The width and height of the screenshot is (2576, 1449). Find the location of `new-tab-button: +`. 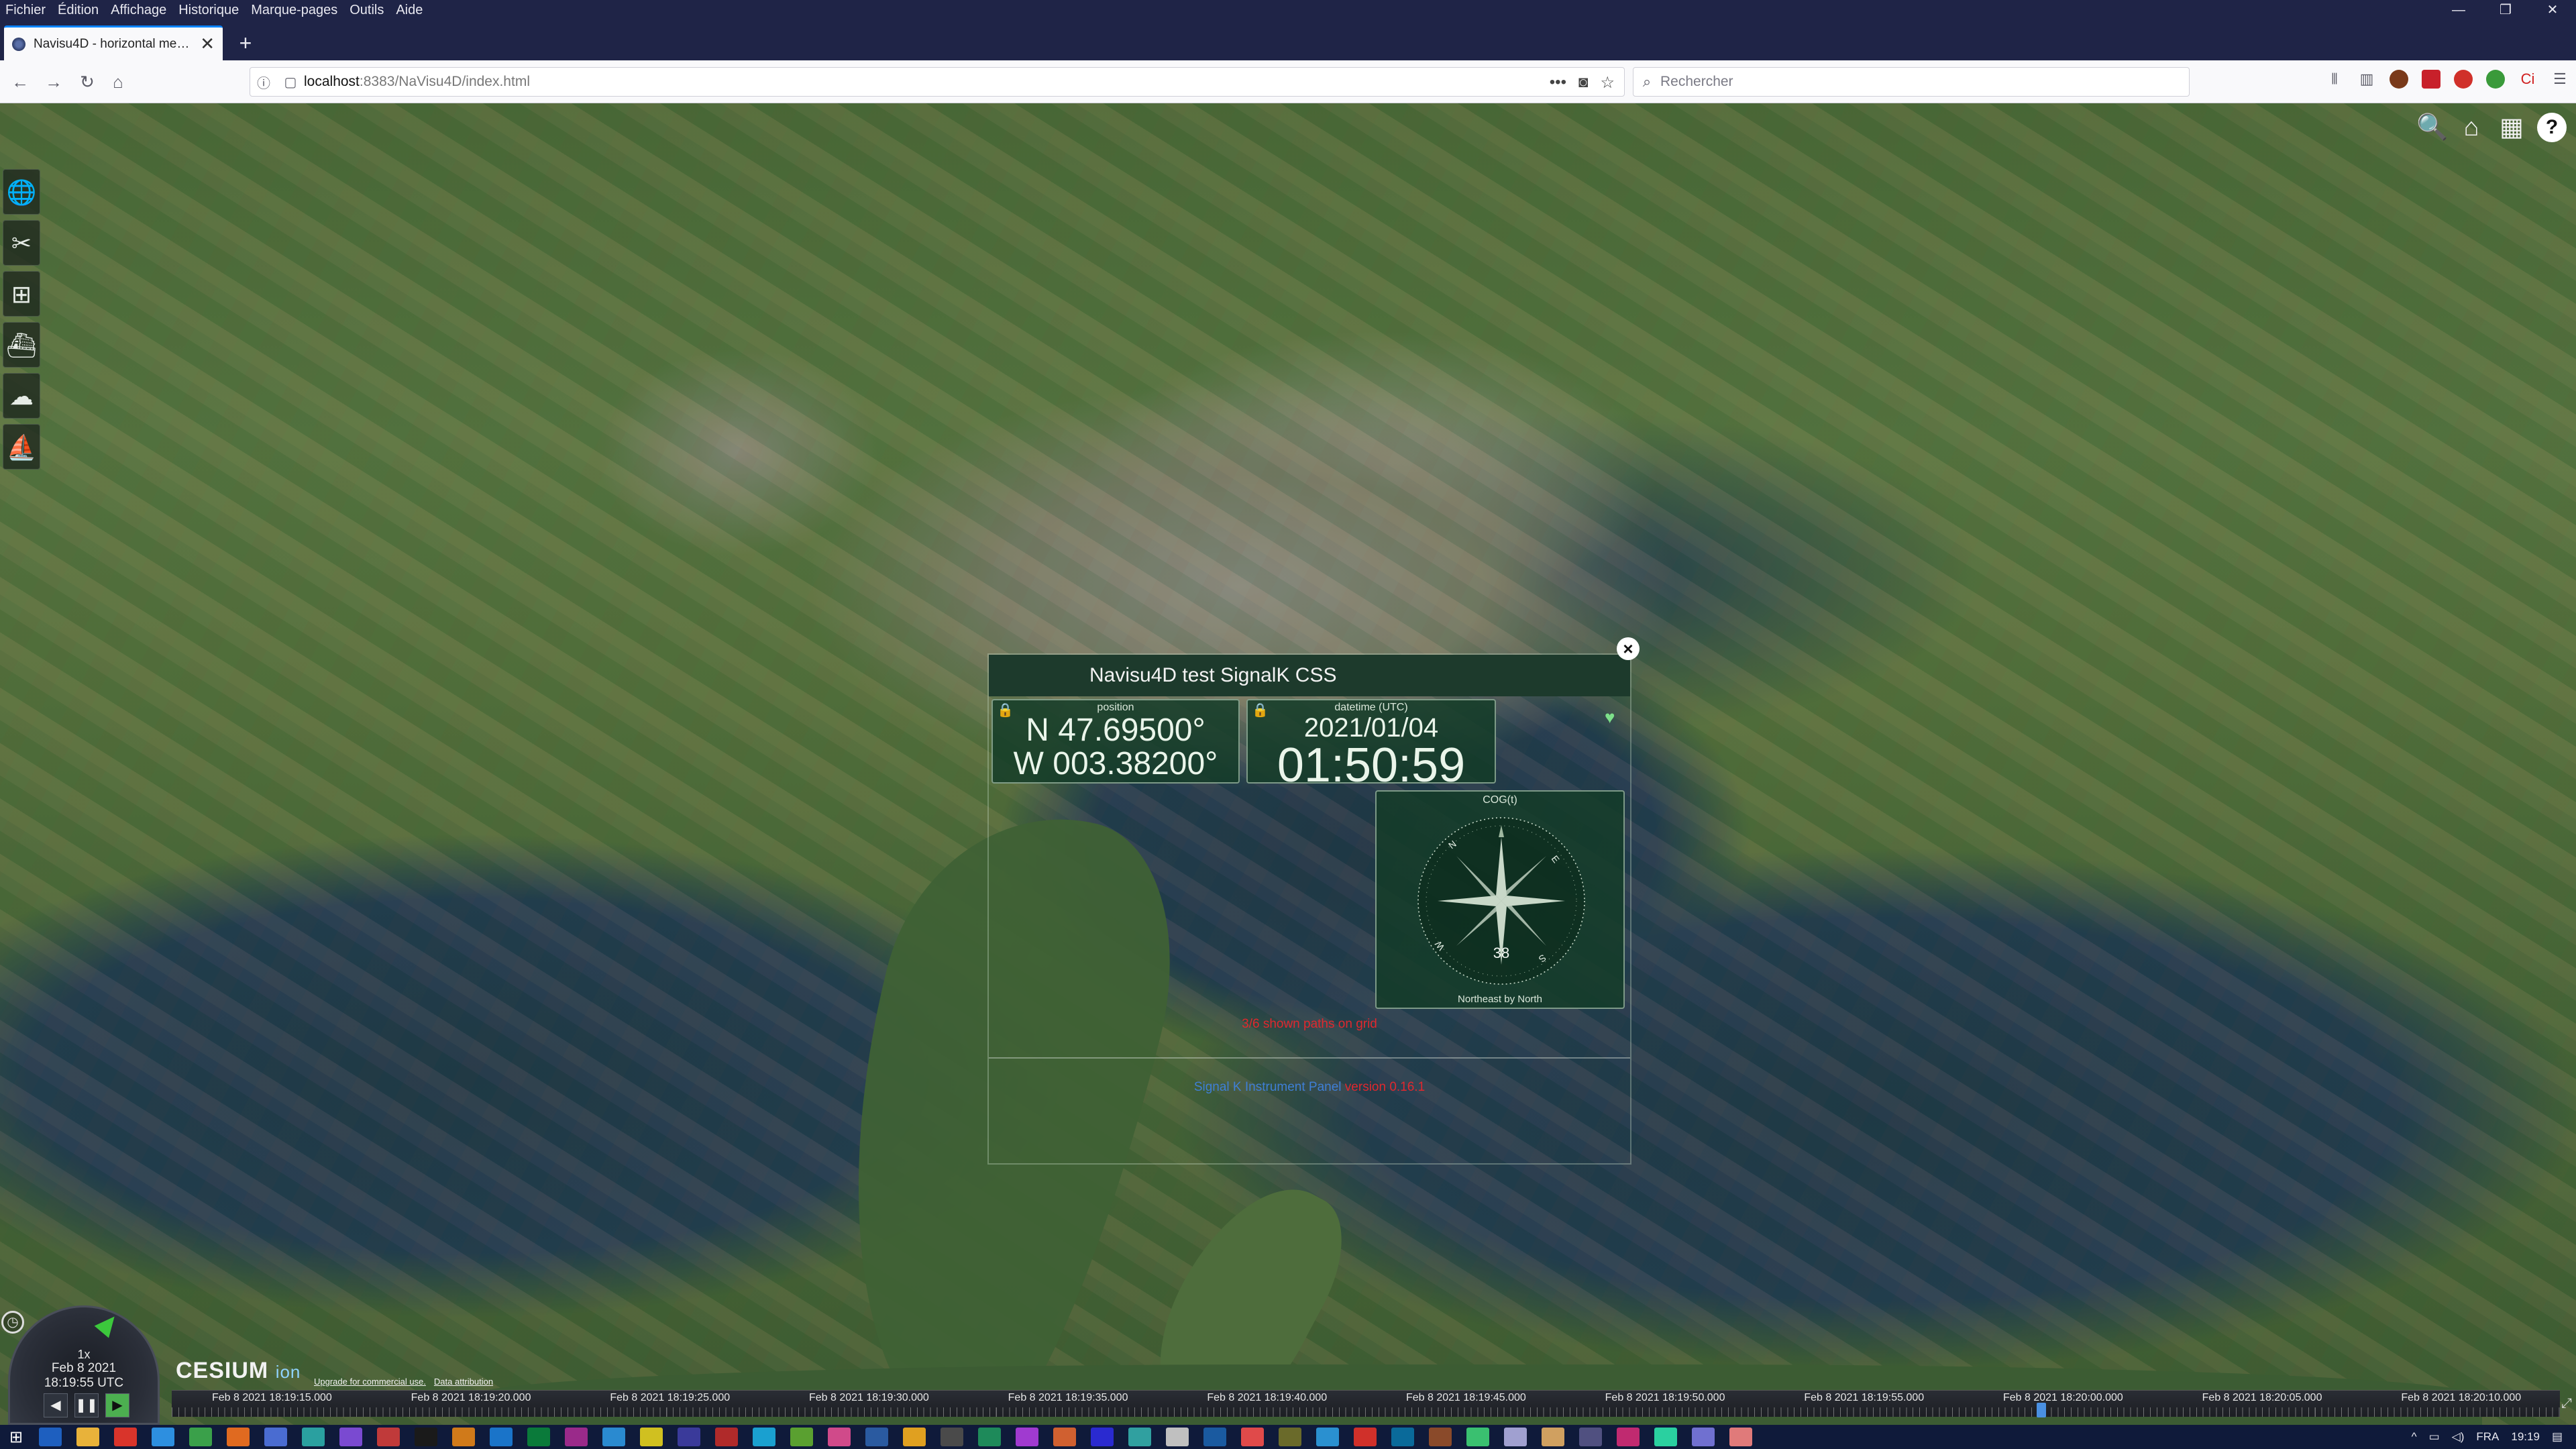

new-tab-button: + is located at coordinates (245, 43).